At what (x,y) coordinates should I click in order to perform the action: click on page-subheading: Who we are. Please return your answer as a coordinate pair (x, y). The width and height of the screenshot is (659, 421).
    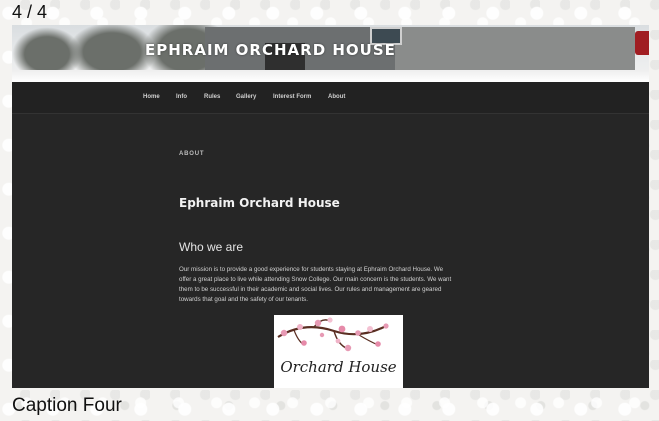
    Looking at the image, I should click on (211, 247).